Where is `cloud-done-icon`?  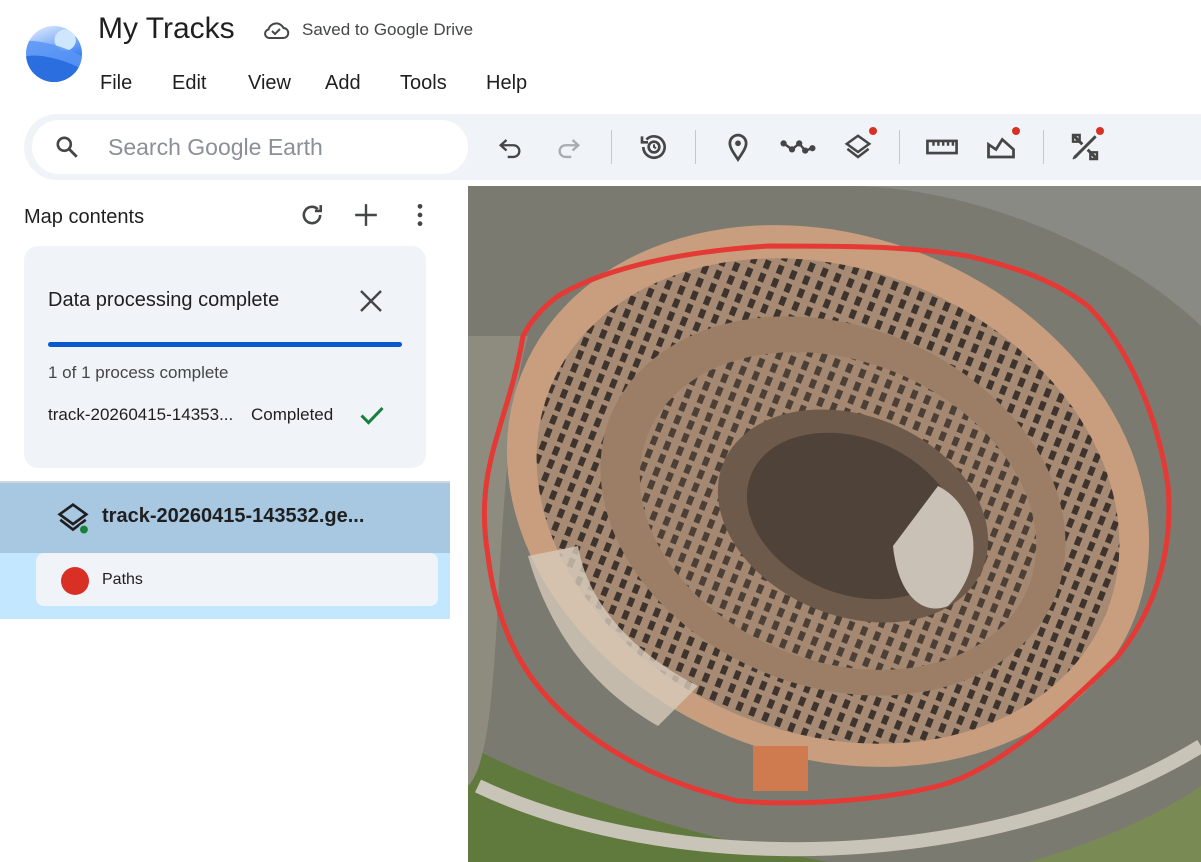
cloud-done-icon is located at coordinates (277, 30).